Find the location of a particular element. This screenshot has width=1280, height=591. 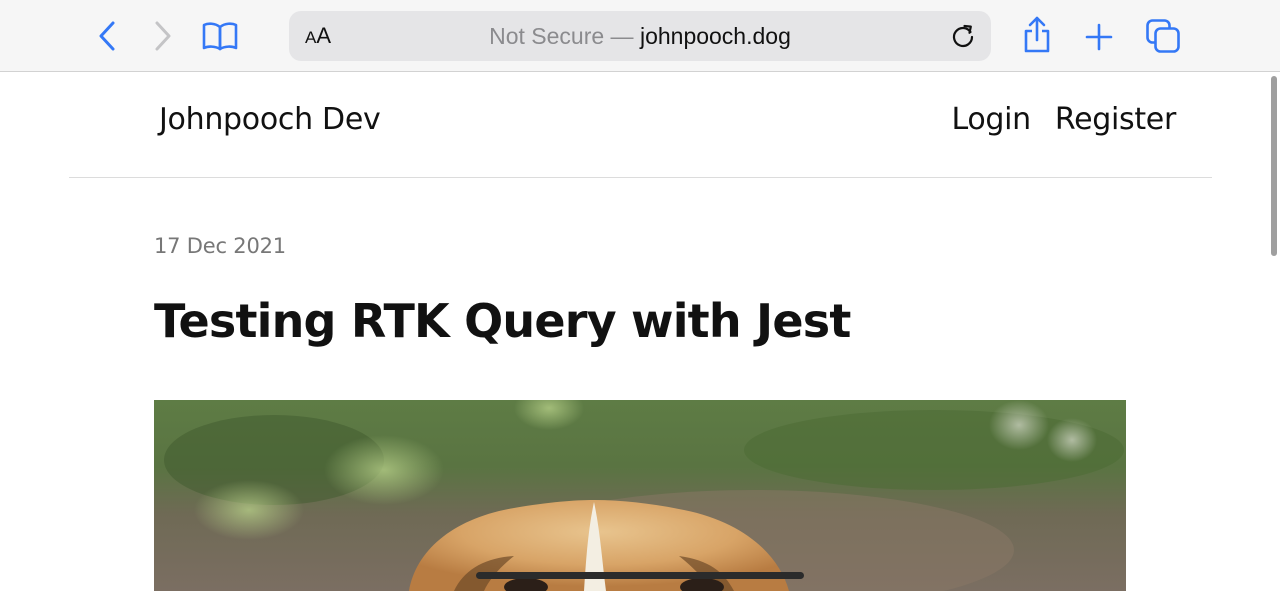

reload-icon is located at coordinates (963, 36).